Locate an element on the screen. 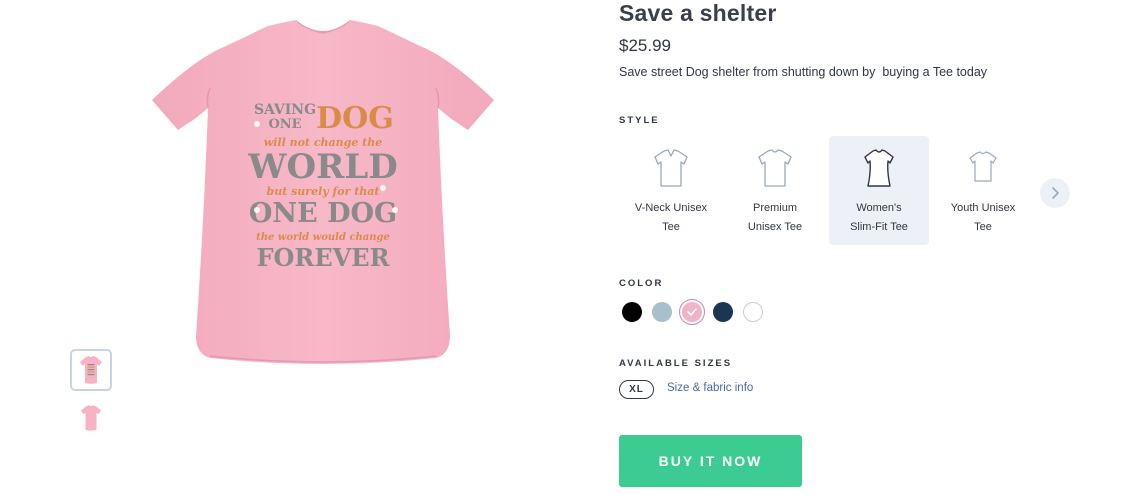 The height and width of the screenshot is (495, 1134). style-name-line1: Premium is located at coordinates (774, 208).